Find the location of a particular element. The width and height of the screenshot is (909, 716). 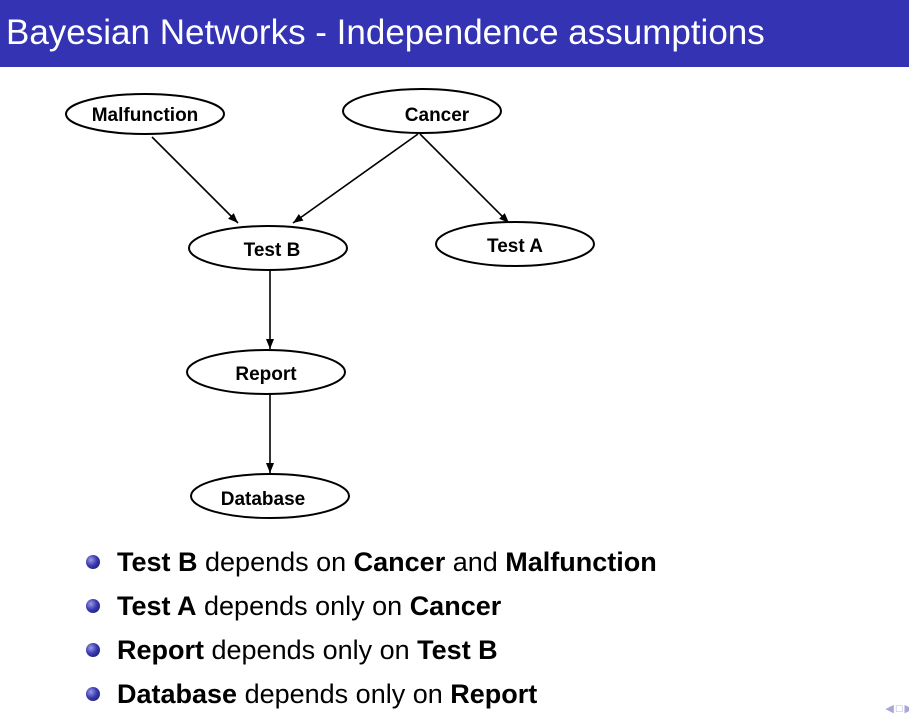

node-malfunction-label: Malfunction is located at coordinates (145, 115).